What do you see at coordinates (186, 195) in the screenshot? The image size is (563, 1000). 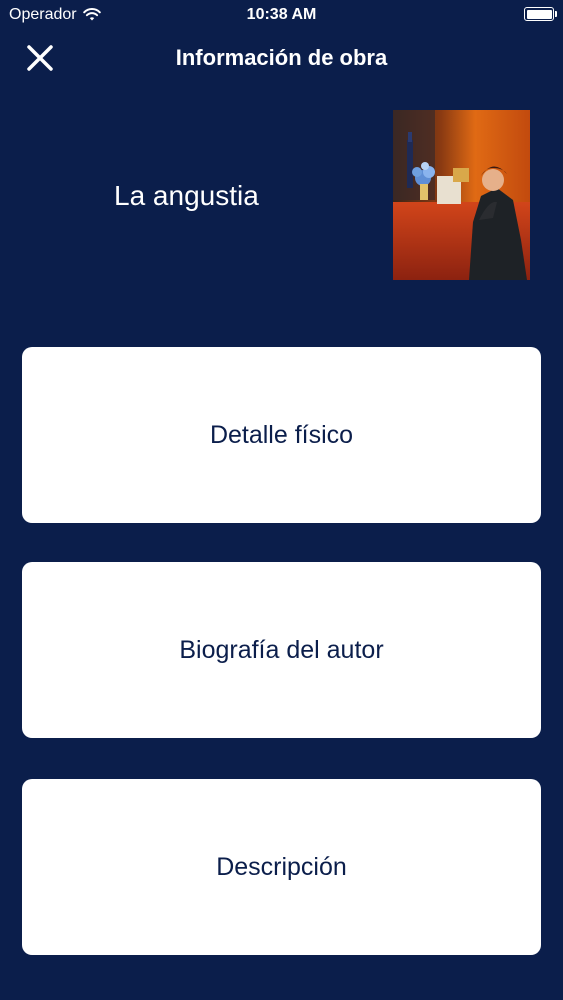 I see `artwork-title: La angustia` at bounding box center [186, 195].